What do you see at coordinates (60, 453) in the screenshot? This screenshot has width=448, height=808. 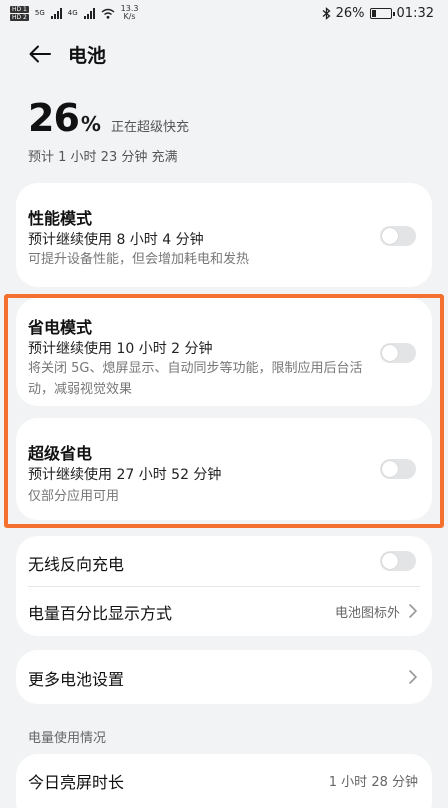 I see `super-power-saving-title: 超级省电` at bounding box center [60, 453].